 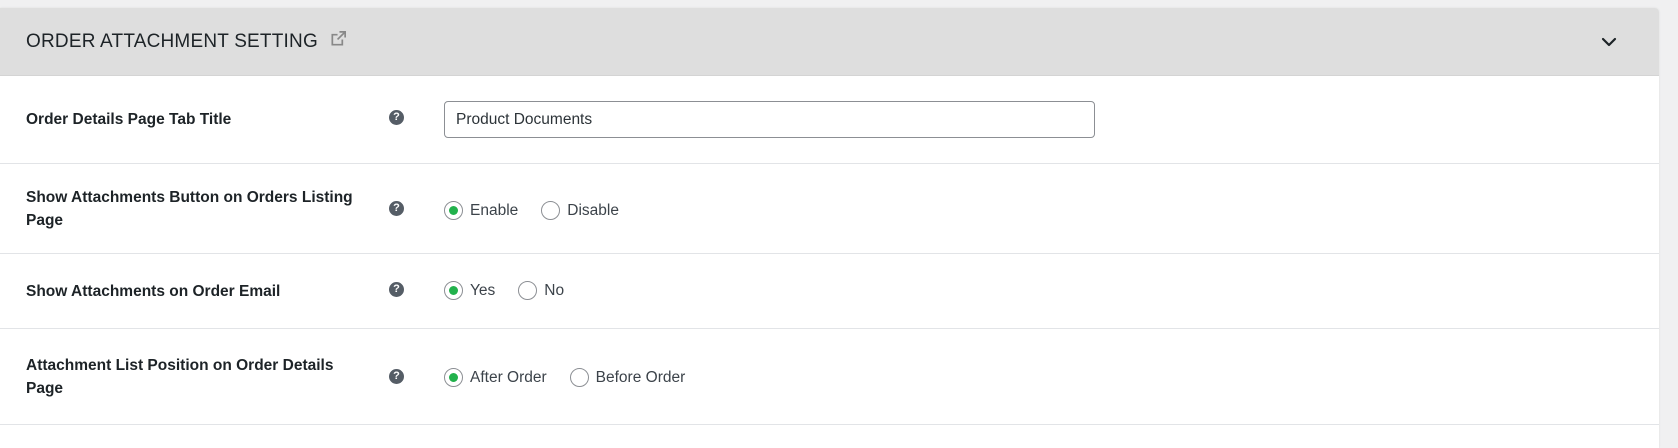 I want to click on radio-before-order: Before Order, so click(x=627, y=377).